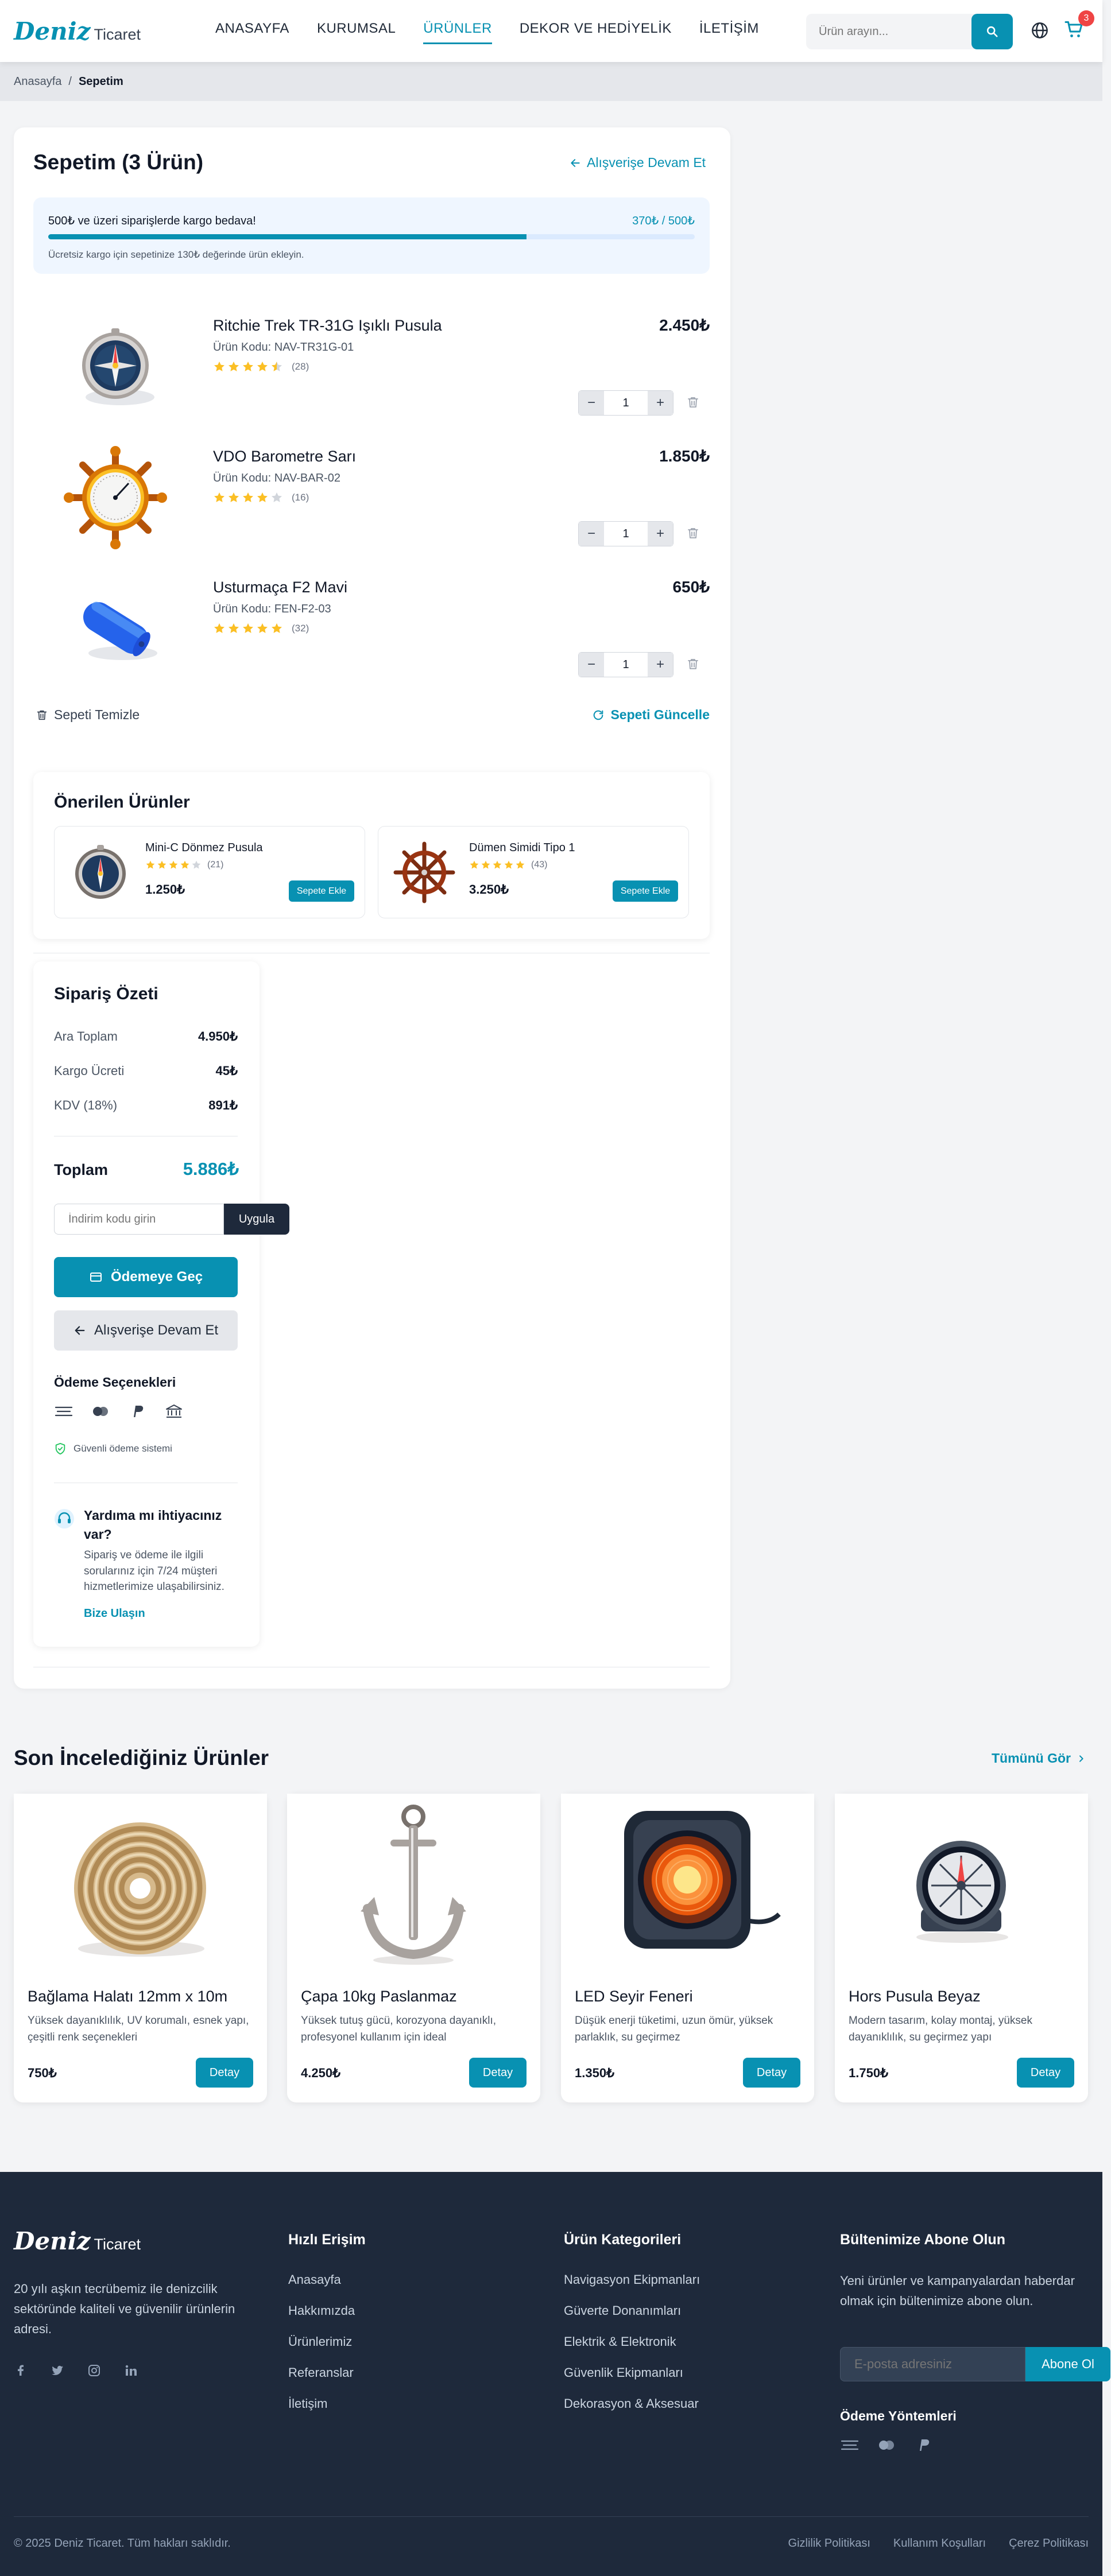 The image size is (1111, 2576). What do you see at coordinates (850, 2445) in the screenshot?
I see `visa-icon` at bounding box center [850, 2445].